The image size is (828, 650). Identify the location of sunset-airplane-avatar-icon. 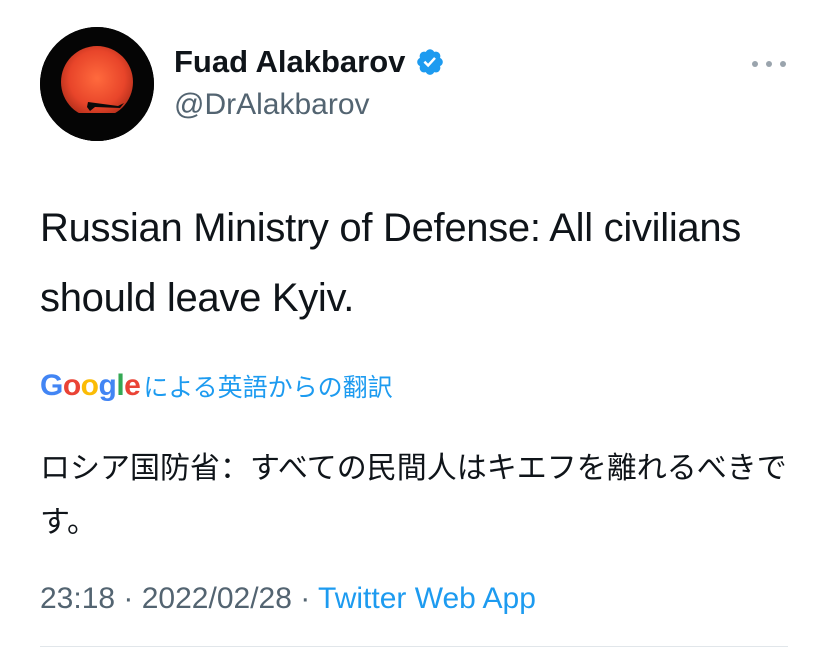
(97, 84).